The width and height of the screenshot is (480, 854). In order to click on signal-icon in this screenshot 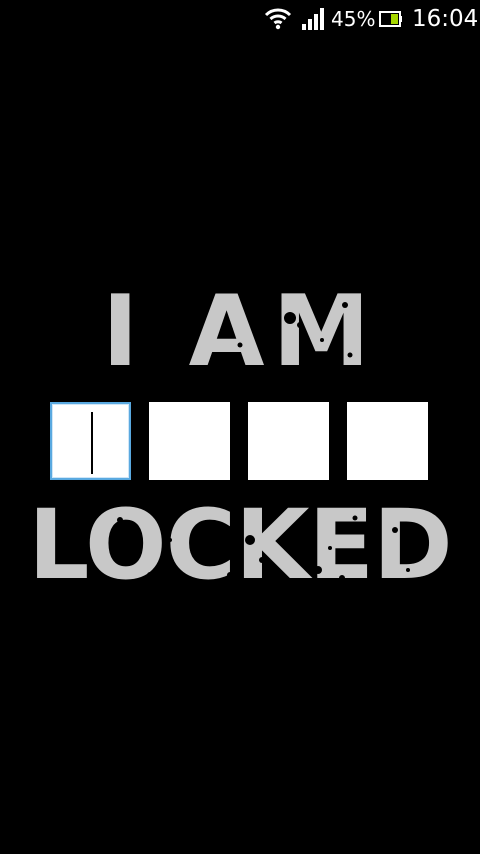, I will do `click(313, 19)`.